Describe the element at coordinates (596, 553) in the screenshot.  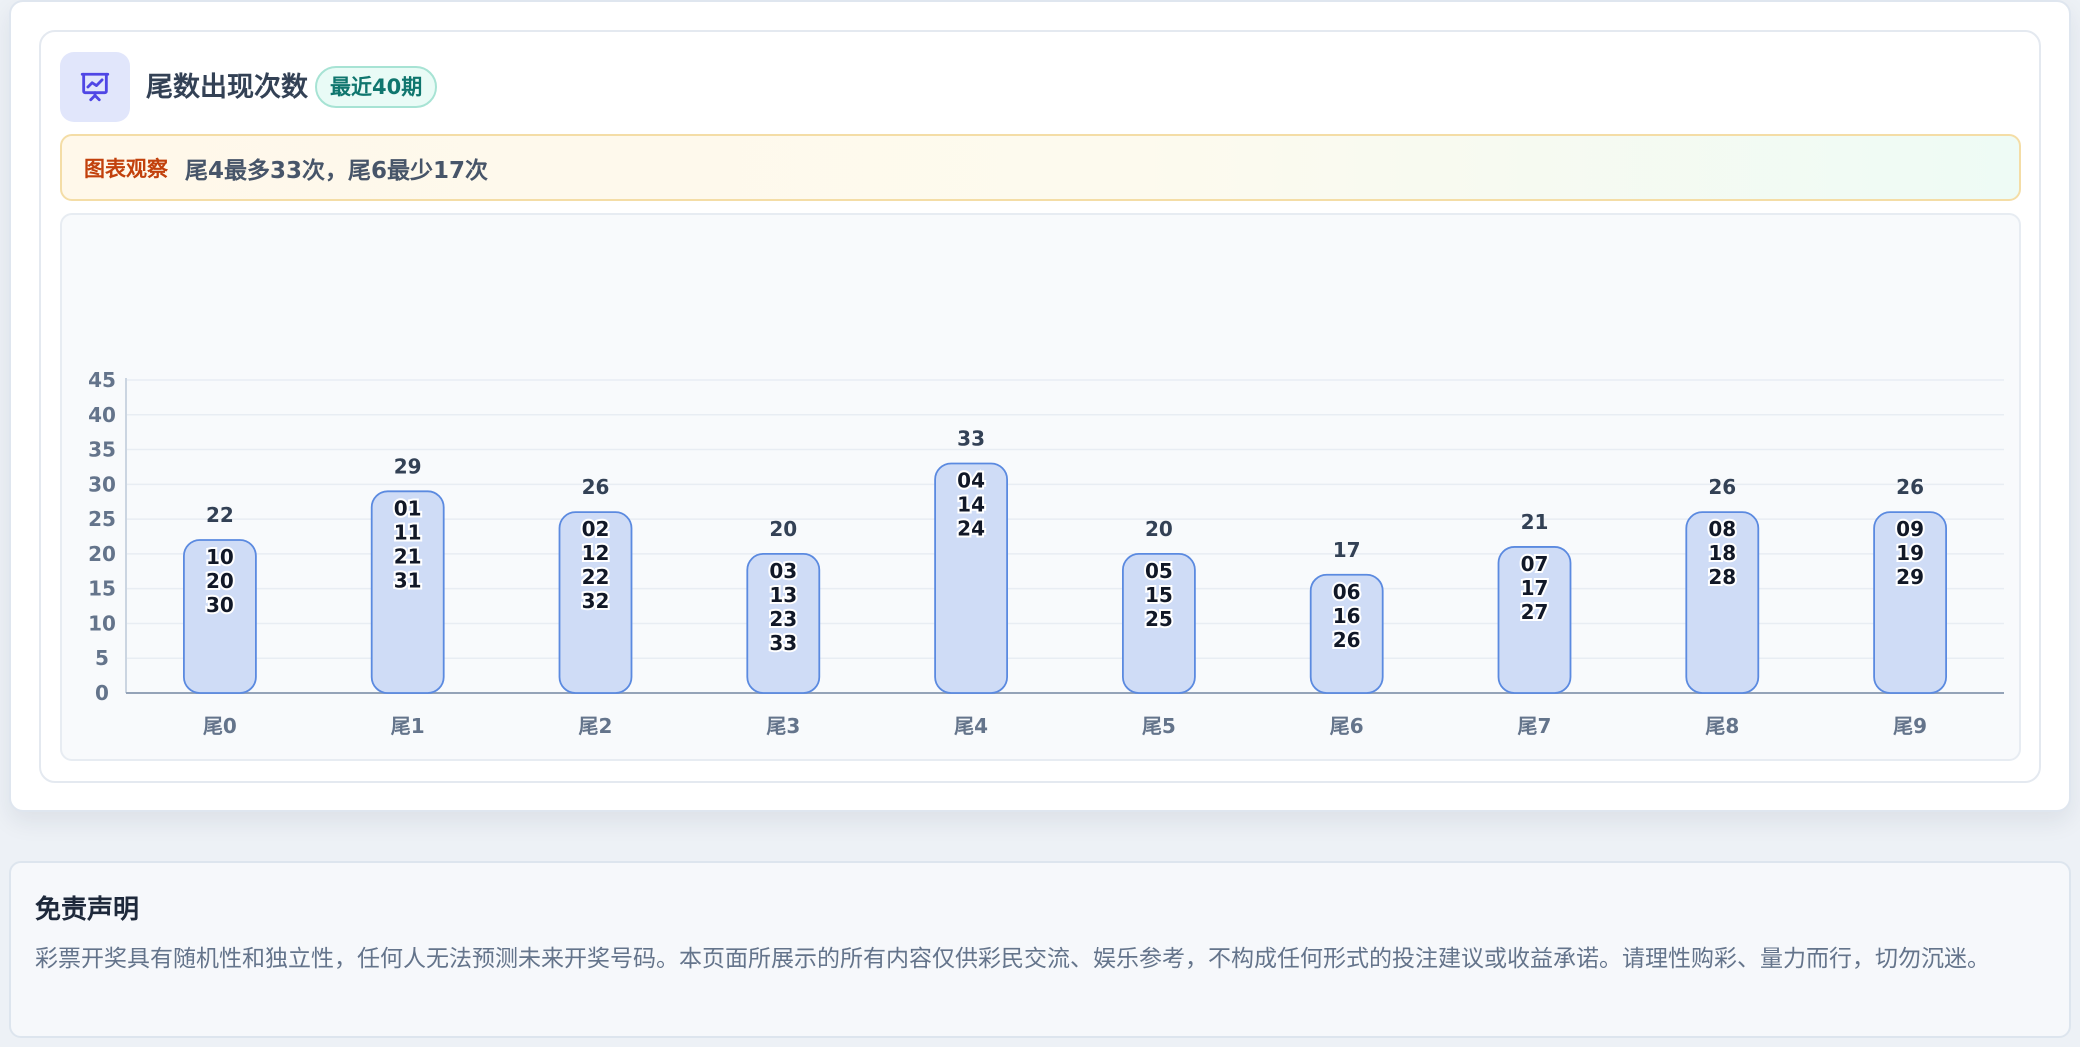
I see `bar-number-label: 12` at that location.